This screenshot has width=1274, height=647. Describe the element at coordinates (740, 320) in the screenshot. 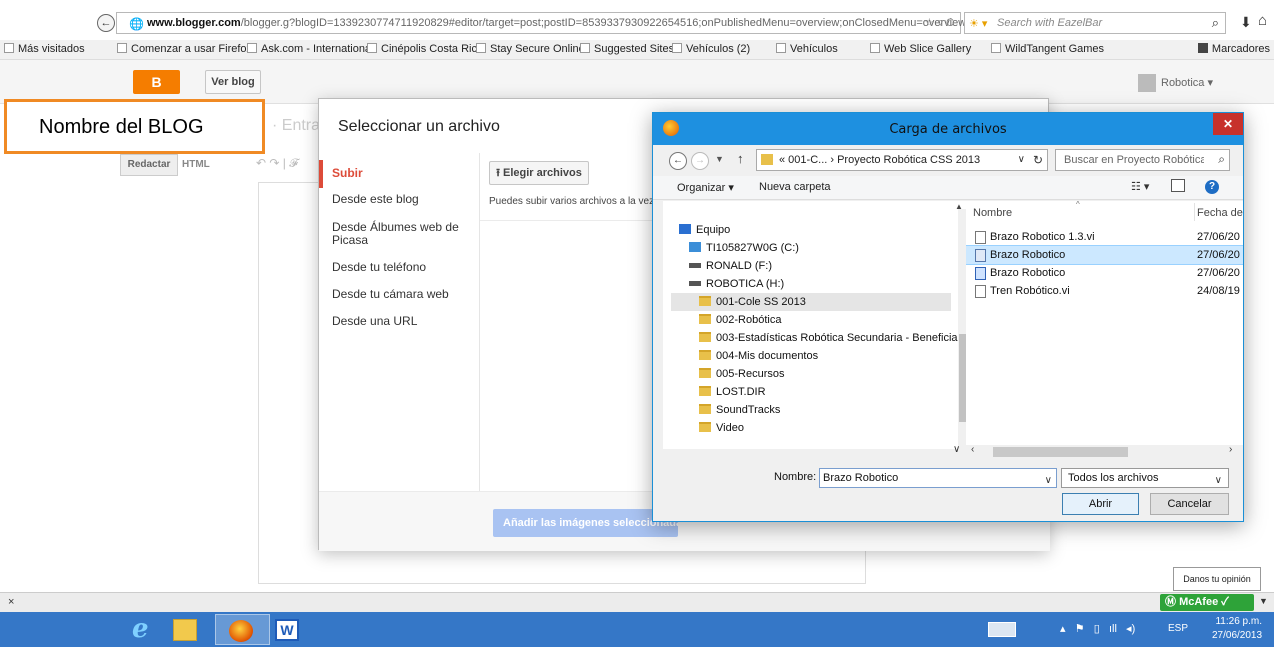

I see `tree-item: 002-Robótica` at that location.